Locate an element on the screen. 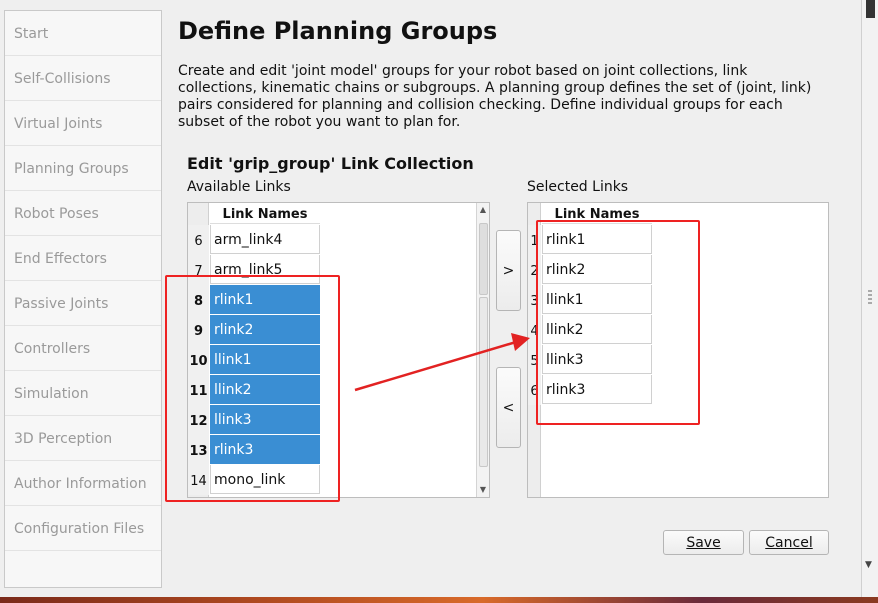 The width and height of the screenshot is (878, 603). annotation-arrow is located at coordinates (442, 362).